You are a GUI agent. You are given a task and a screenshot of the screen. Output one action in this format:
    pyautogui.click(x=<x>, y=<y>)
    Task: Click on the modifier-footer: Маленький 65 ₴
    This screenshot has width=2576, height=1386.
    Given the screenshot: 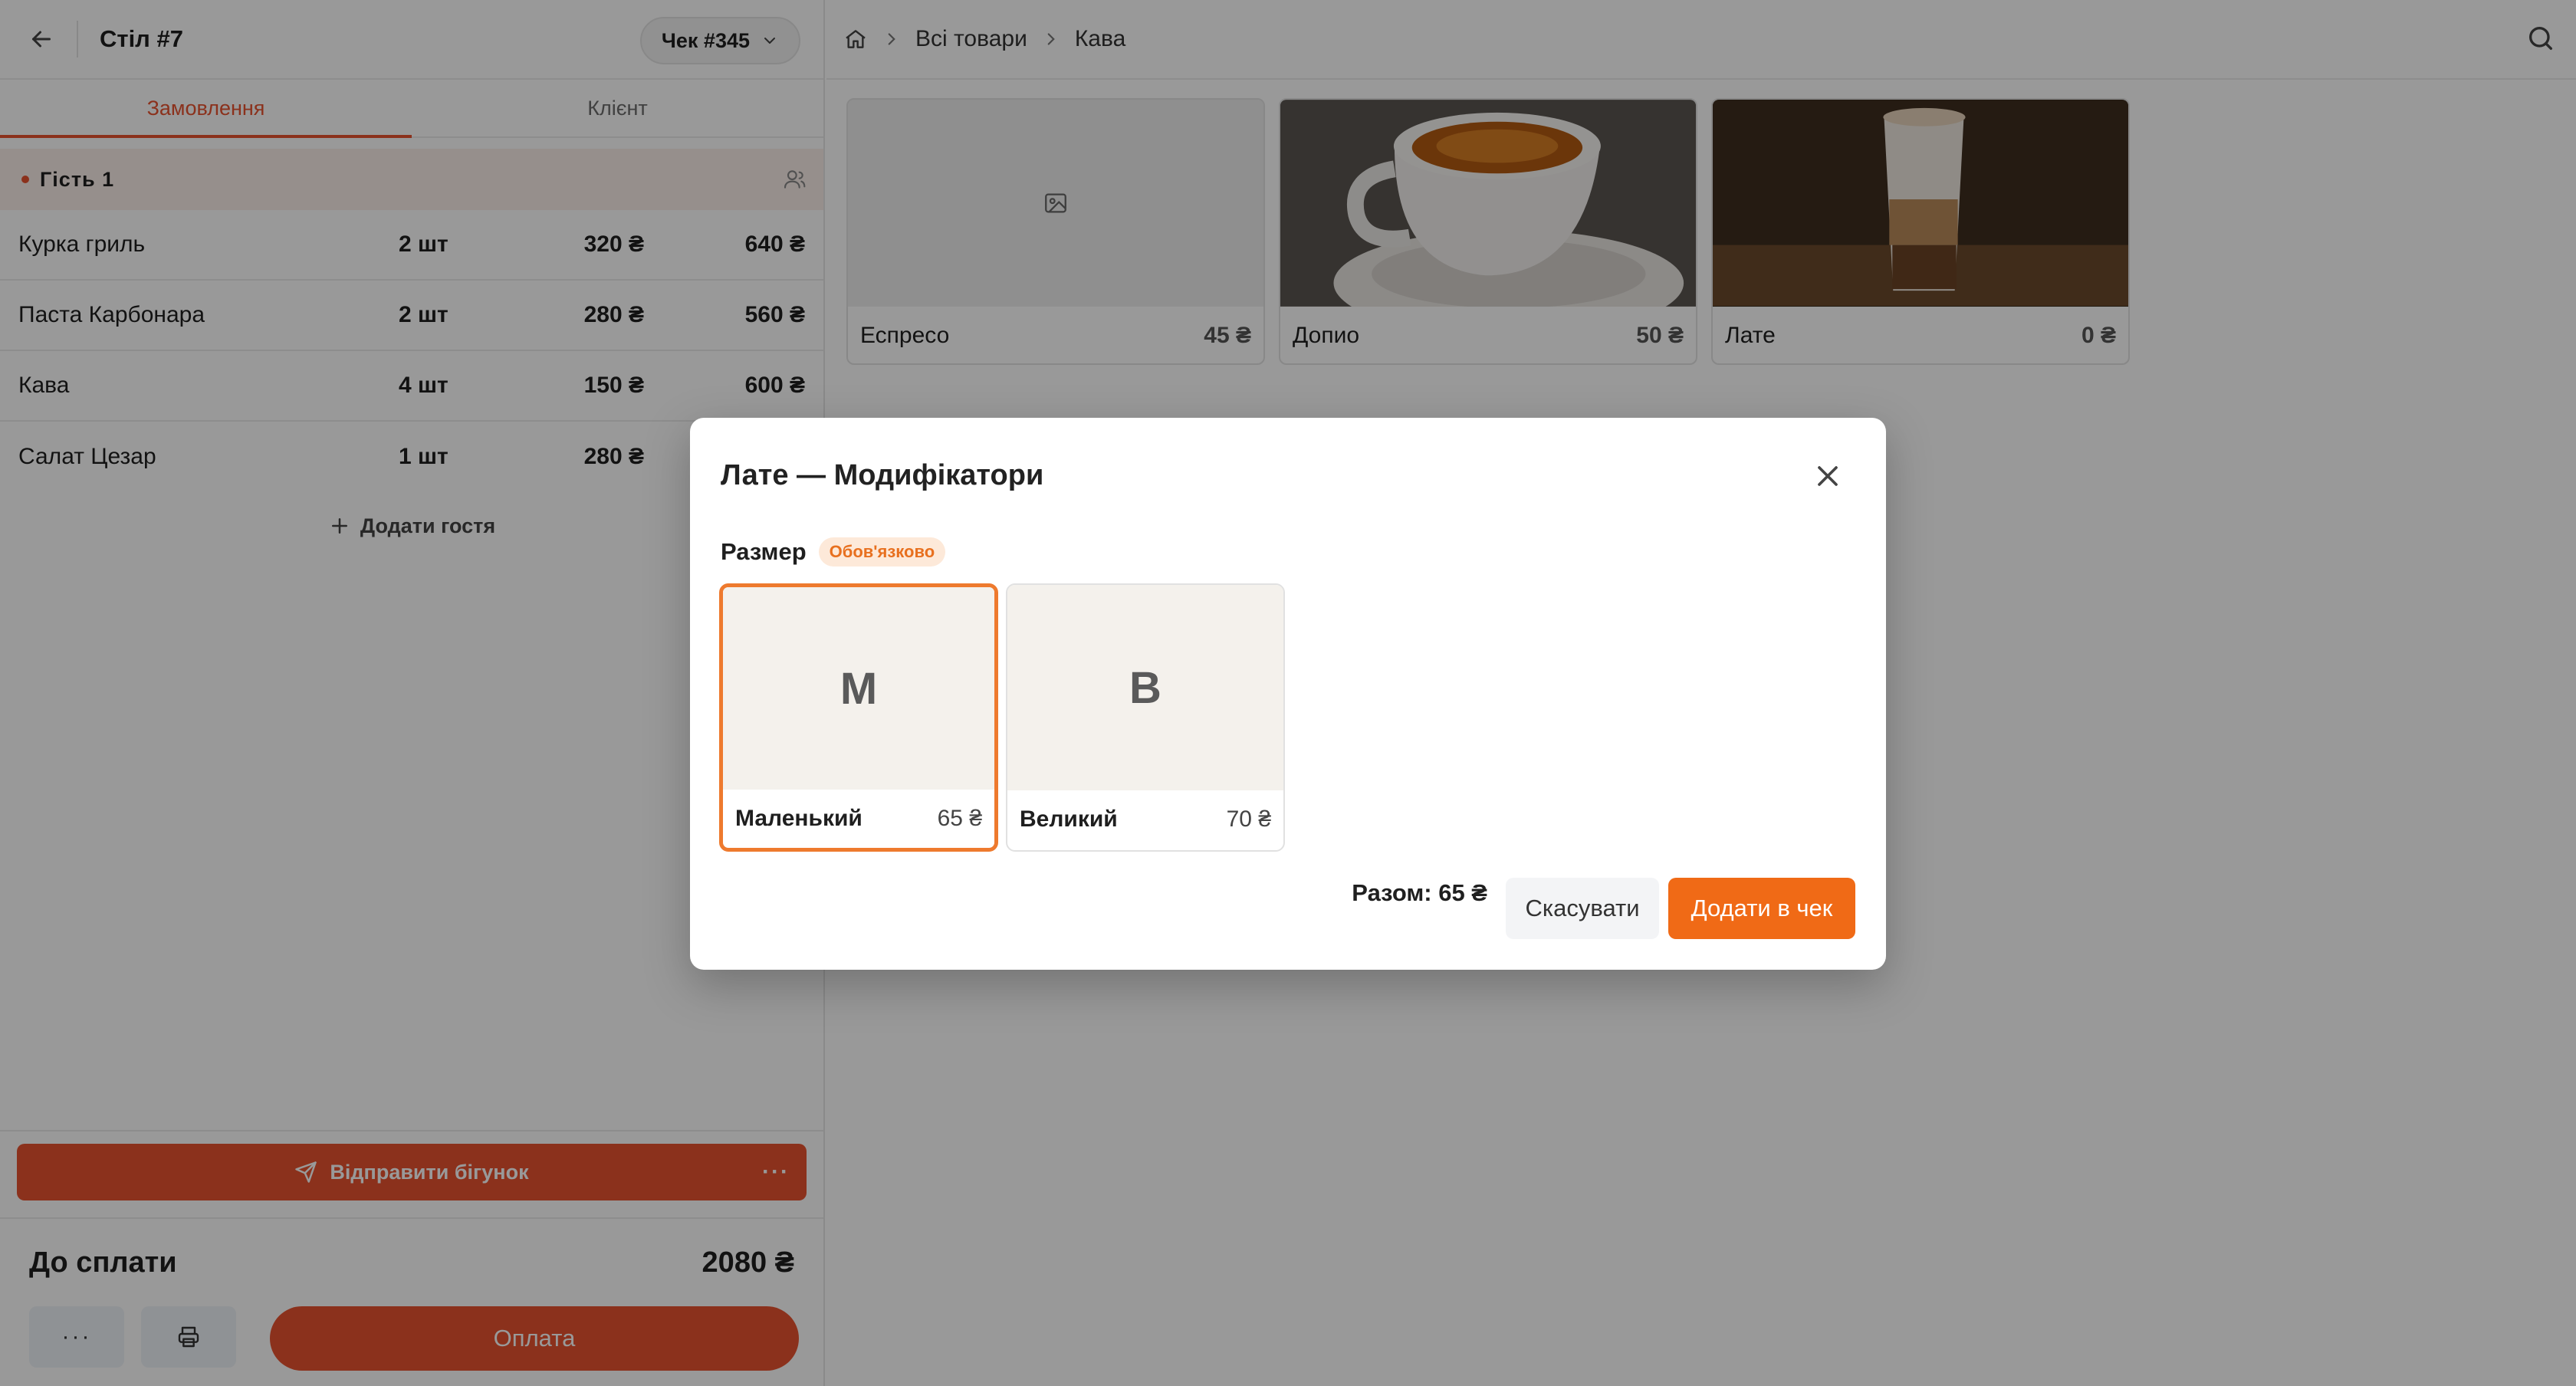 What is the action you would take?
    pyautogui.click(x=859, y=819)
    